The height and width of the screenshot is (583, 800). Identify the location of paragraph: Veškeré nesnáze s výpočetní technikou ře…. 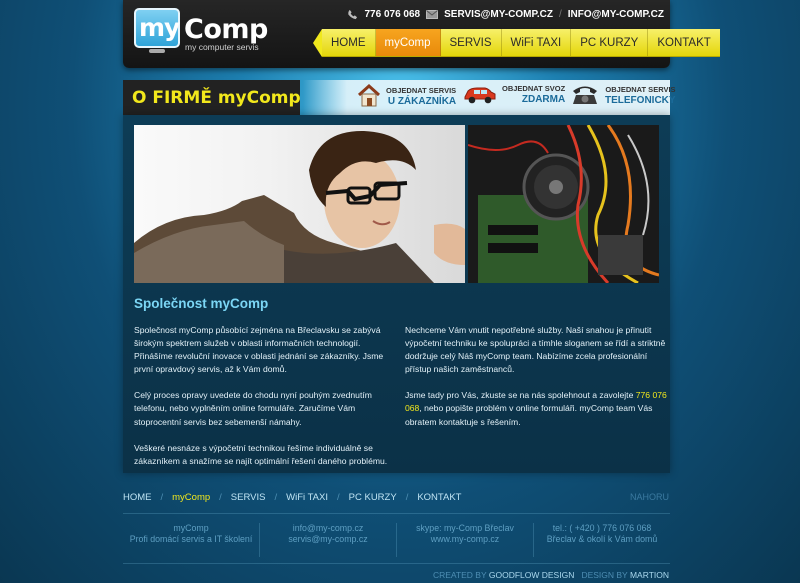
(261, 454).